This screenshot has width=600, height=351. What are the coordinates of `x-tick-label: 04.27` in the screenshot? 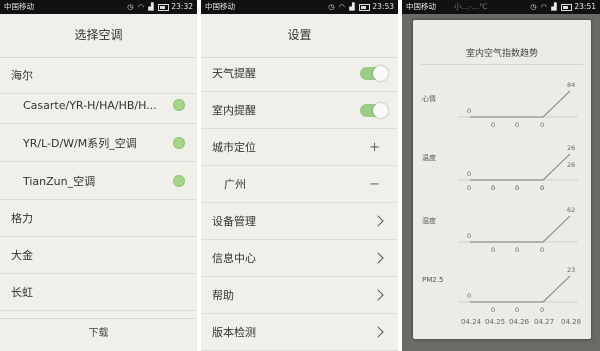 It's located at (544, 322).